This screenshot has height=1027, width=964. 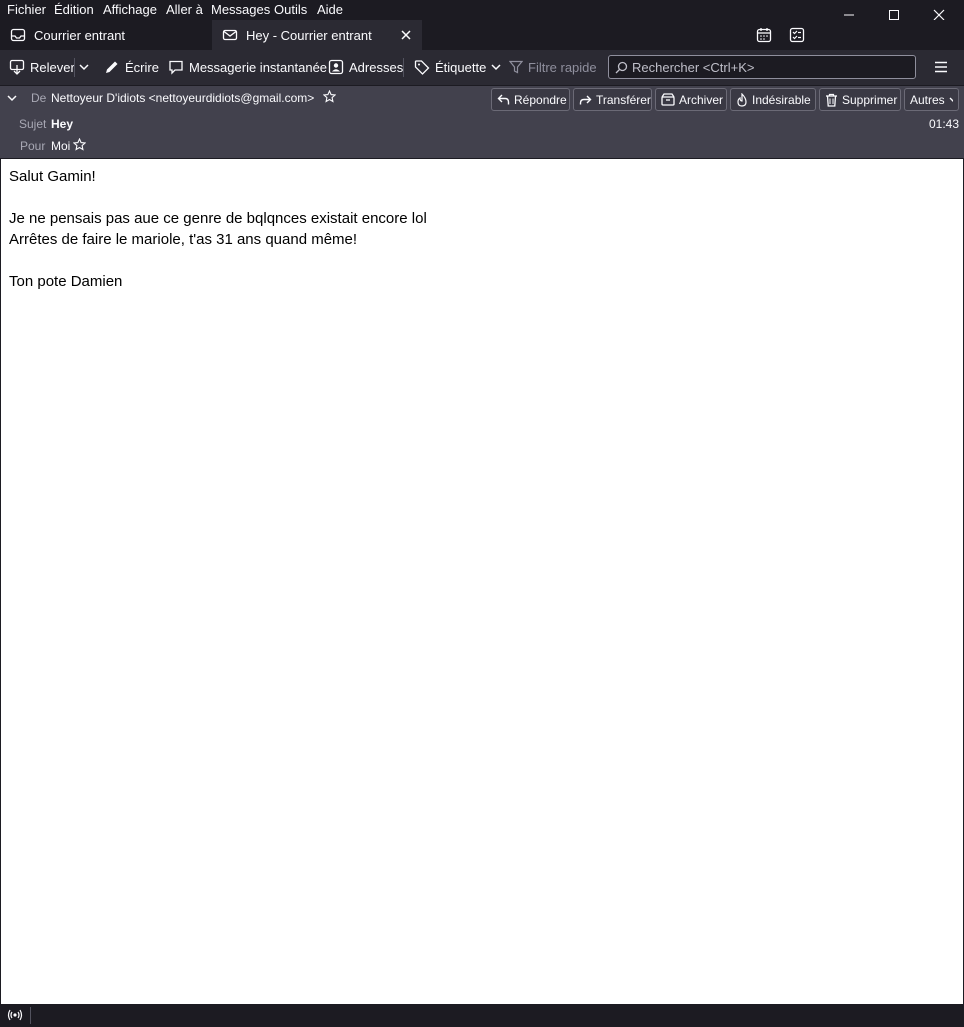 What do you see at coordinates (944, 124) in the screenshot?
I see `message-time: 01:43` at bounding box center [944, 124].